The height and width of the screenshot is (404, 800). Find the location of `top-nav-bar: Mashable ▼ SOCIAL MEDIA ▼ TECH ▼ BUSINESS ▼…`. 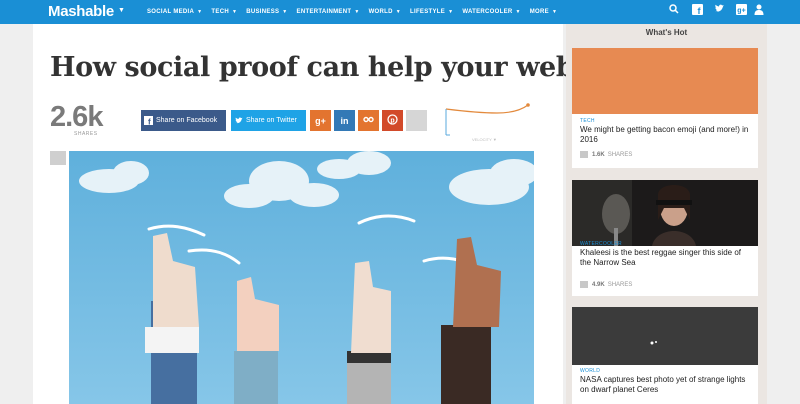

top-nav-bar: Mashable ▼ SOCIAL MEDIA ▼ TECH ▼ BUSINESS ▼… is located at coordinates (400, 12).